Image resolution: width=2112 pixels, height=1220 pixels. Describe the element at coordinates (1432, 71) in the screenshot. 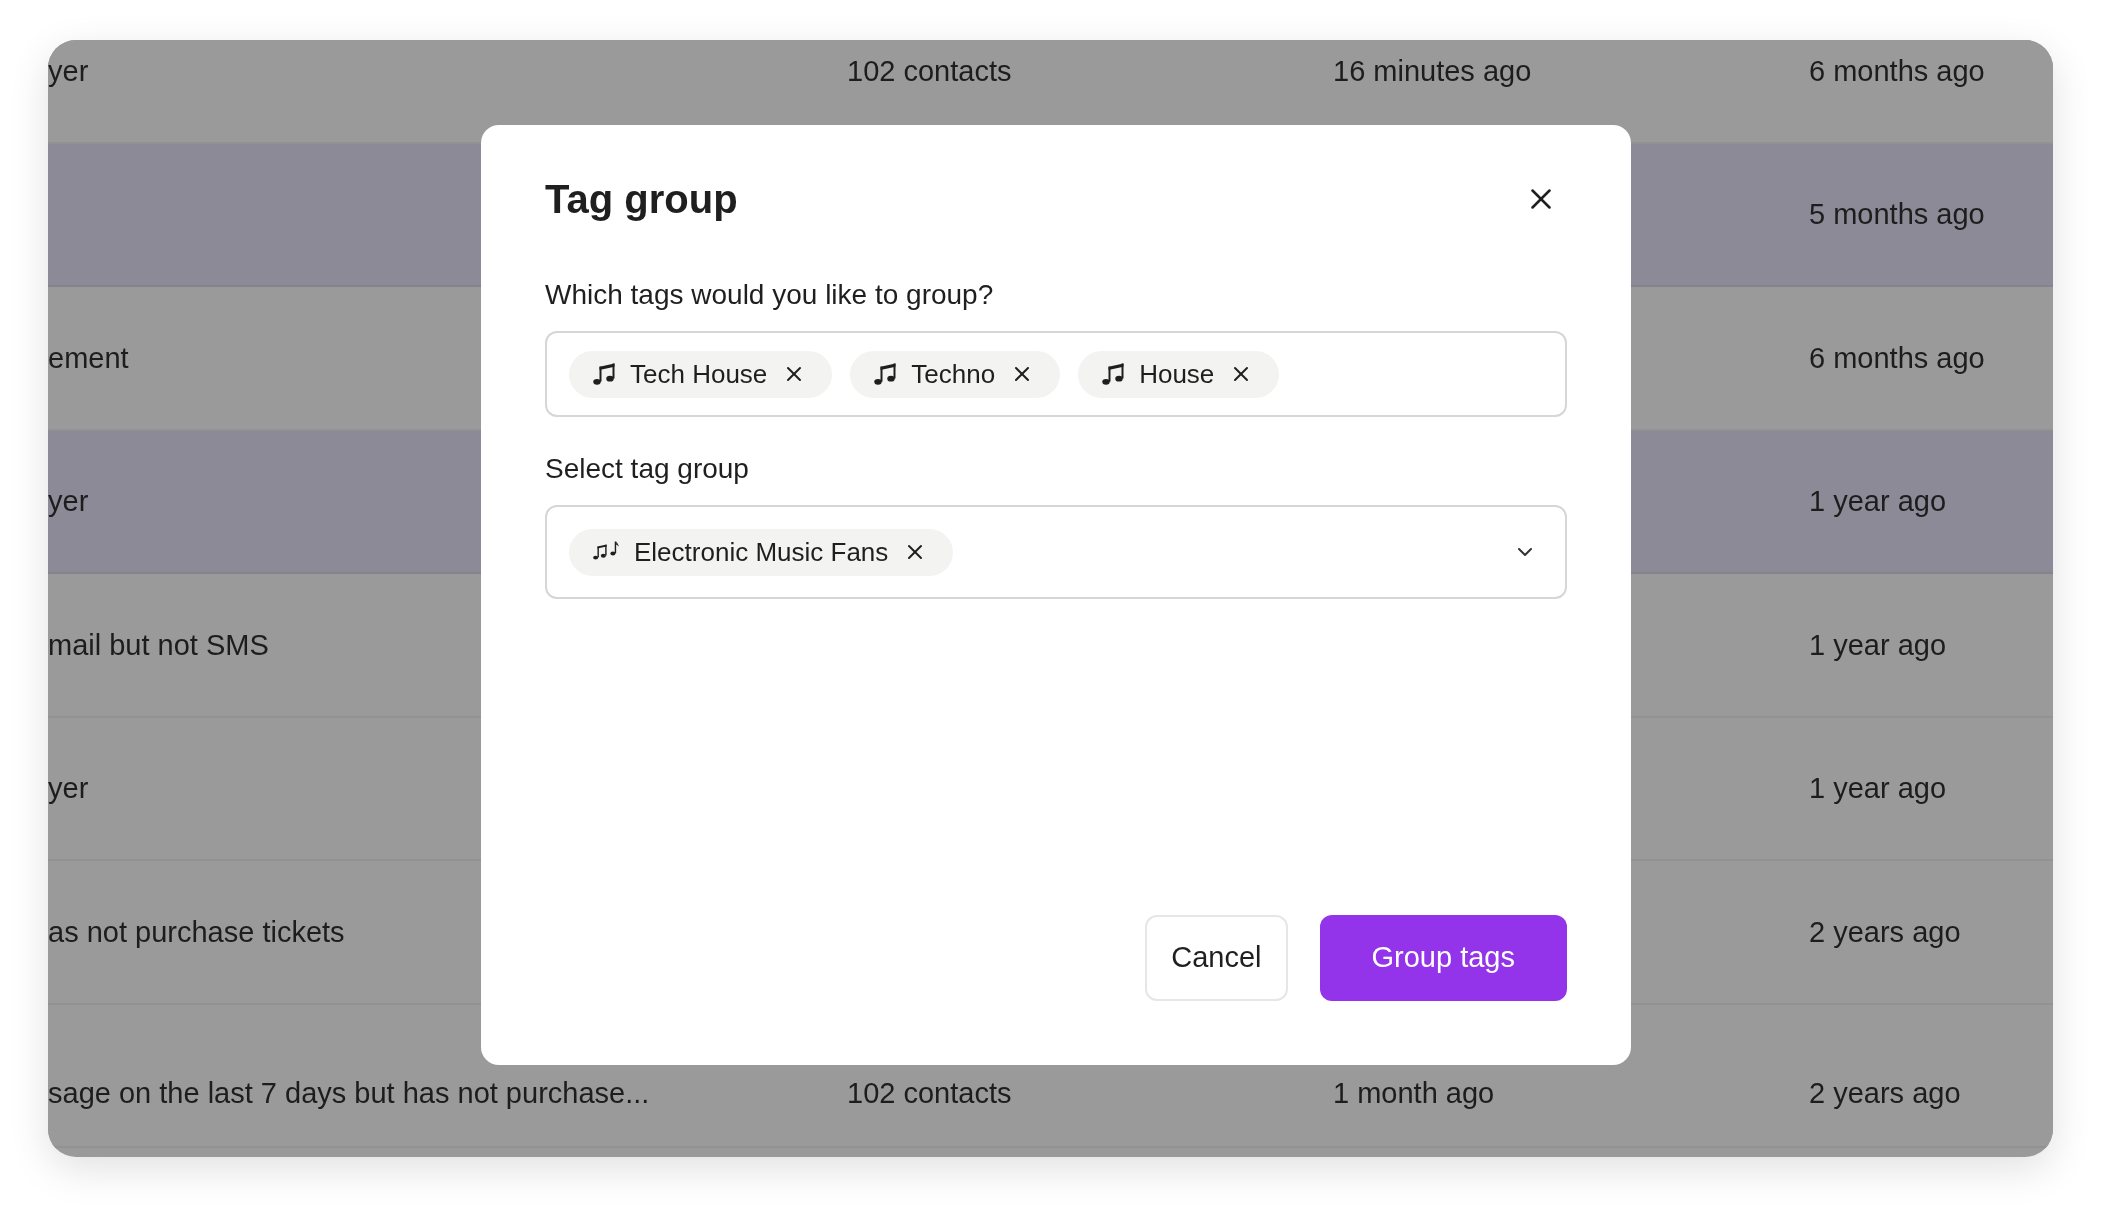

I see `table-cell-text: 16 minutes ago` at that location.